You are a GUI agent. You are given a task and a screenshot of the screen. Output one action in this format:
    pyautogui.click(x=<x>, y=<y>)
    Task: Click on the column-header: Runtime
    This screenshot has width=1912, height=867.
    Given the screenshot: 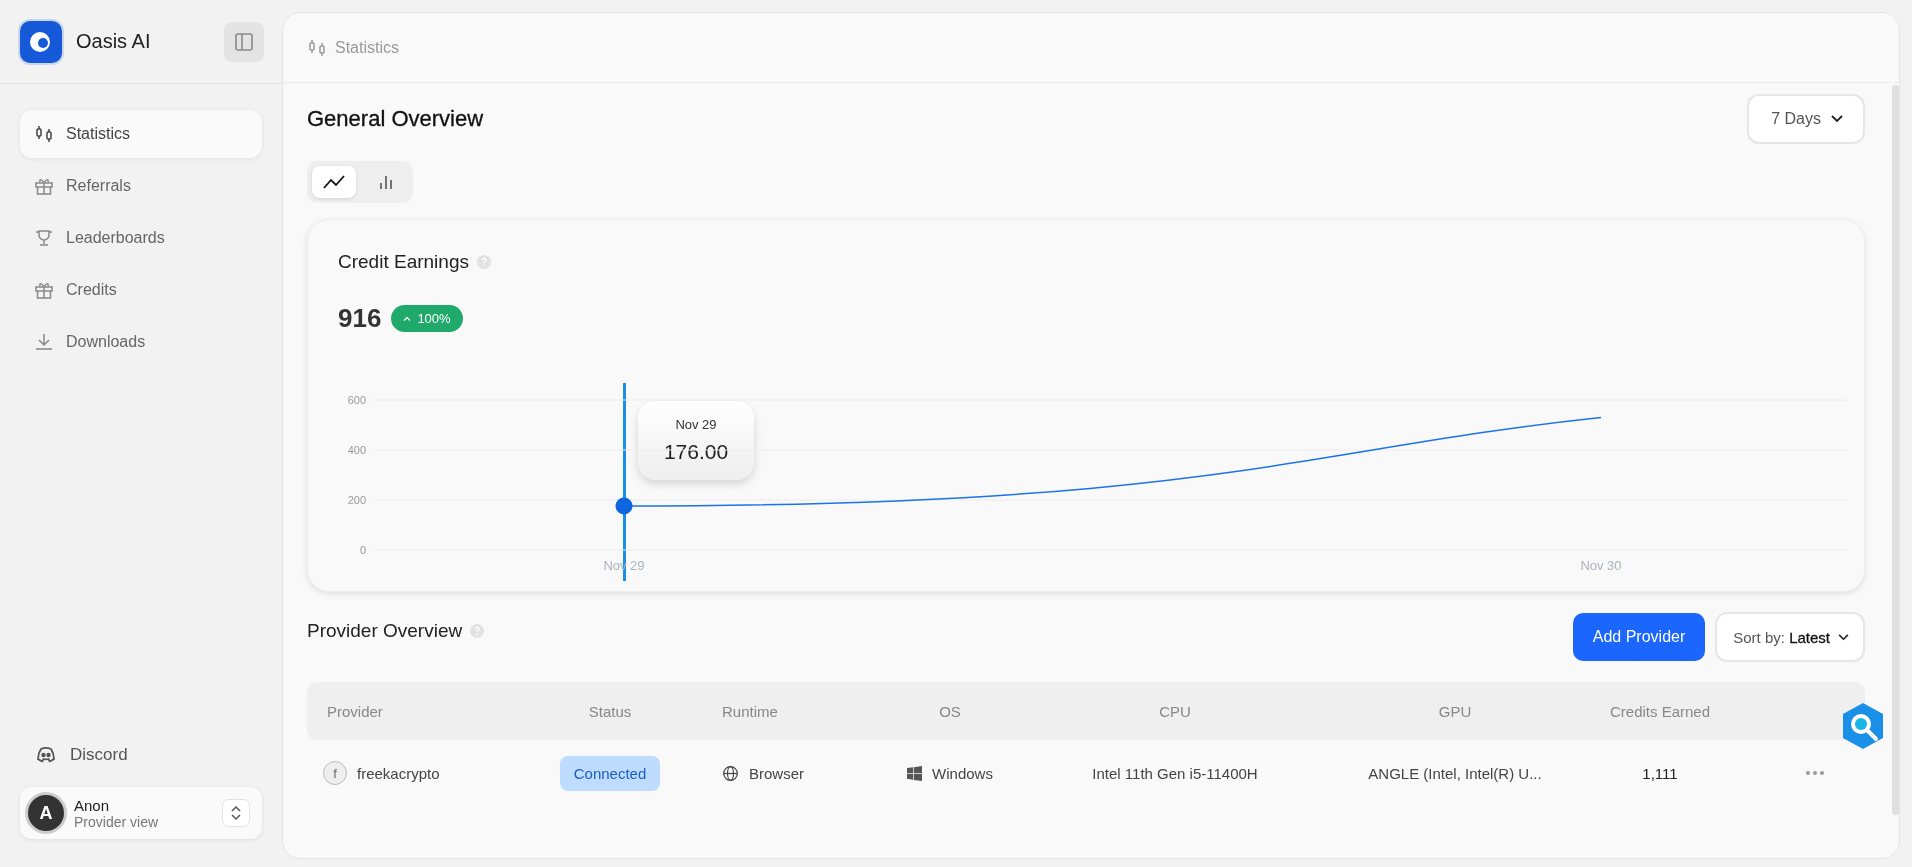 What is the action you would take?
    pyautogui.click(x=750, y=711)
    